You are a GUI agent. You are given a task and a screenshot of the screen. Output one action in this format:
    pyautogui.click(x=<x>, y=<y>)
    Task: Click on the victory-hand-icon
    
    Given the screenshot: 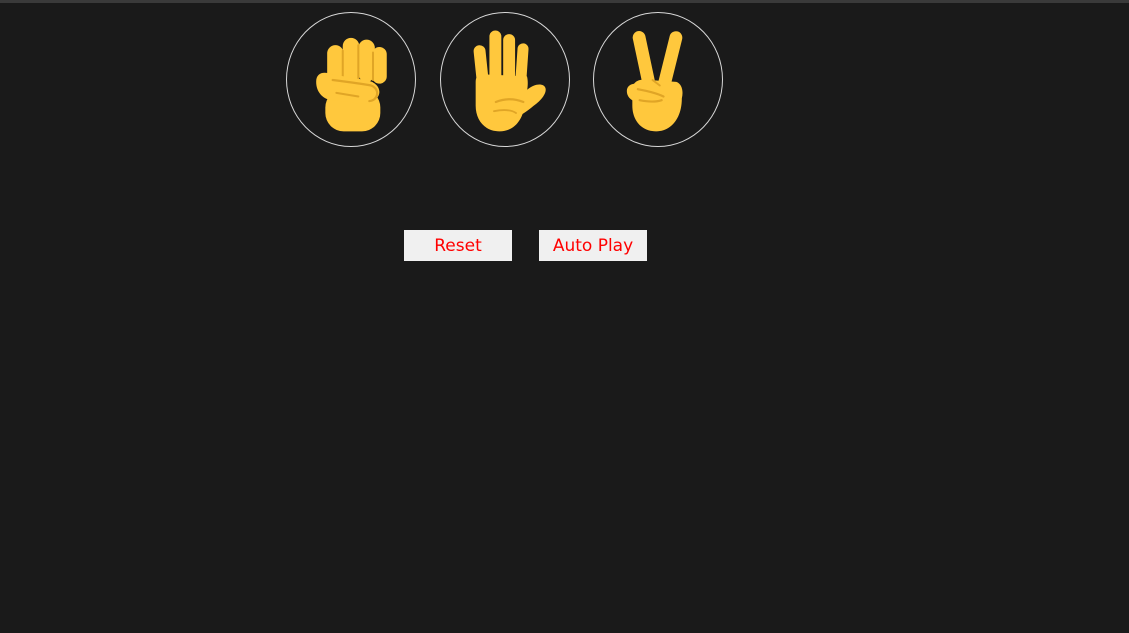 What is the action you would take?
    pyautogui.click(x=654, y=80)
    